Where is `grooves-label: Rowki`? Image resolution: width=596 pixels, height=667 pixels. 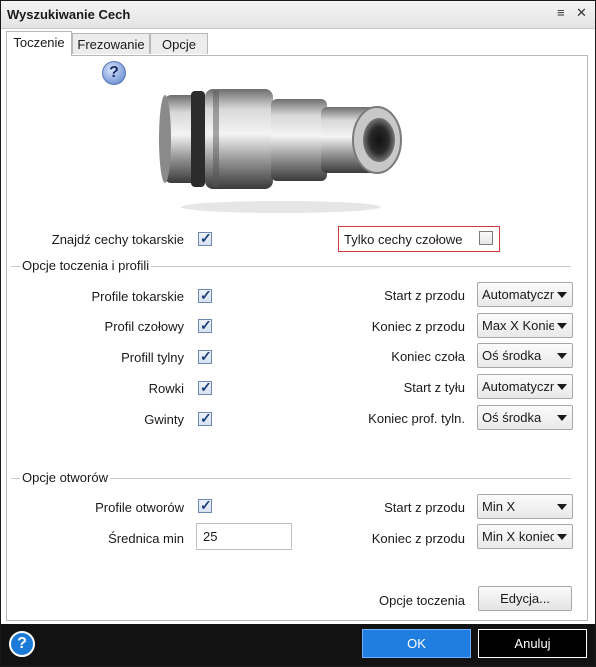 grooves-label: Rowki is located at coordinates (166, 388).